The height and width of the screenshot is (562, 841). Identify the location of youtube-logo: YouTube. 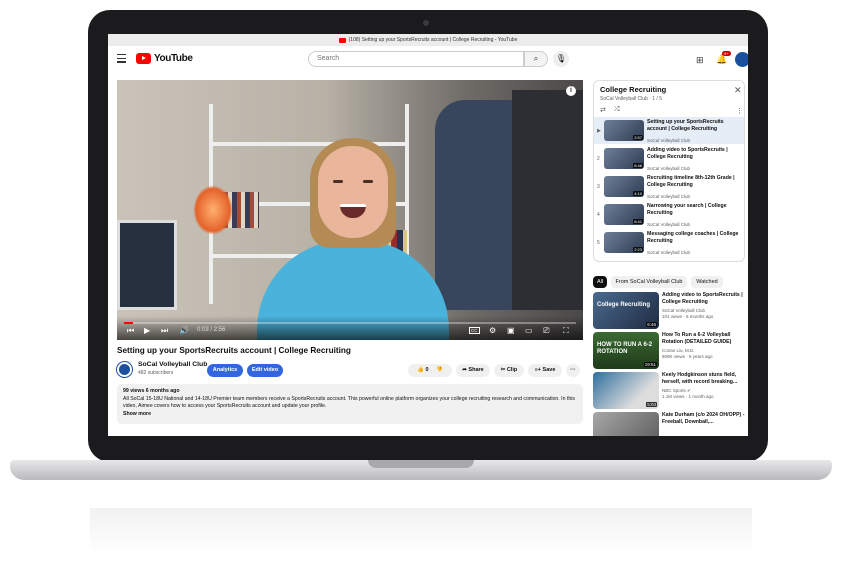
(164, 58).